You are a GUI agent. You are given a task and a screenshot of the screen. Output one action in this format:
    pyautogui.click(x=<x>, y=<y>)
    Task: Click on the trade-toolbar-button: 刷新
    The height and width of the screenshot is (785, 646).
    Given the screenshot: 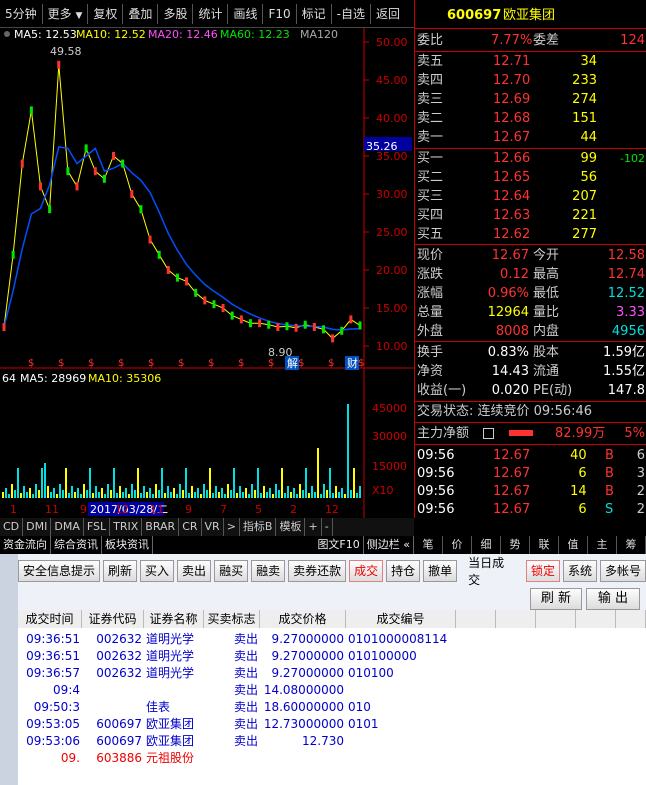 What is the action you would take?
    pyautogui.click(x=120, y=571)
    